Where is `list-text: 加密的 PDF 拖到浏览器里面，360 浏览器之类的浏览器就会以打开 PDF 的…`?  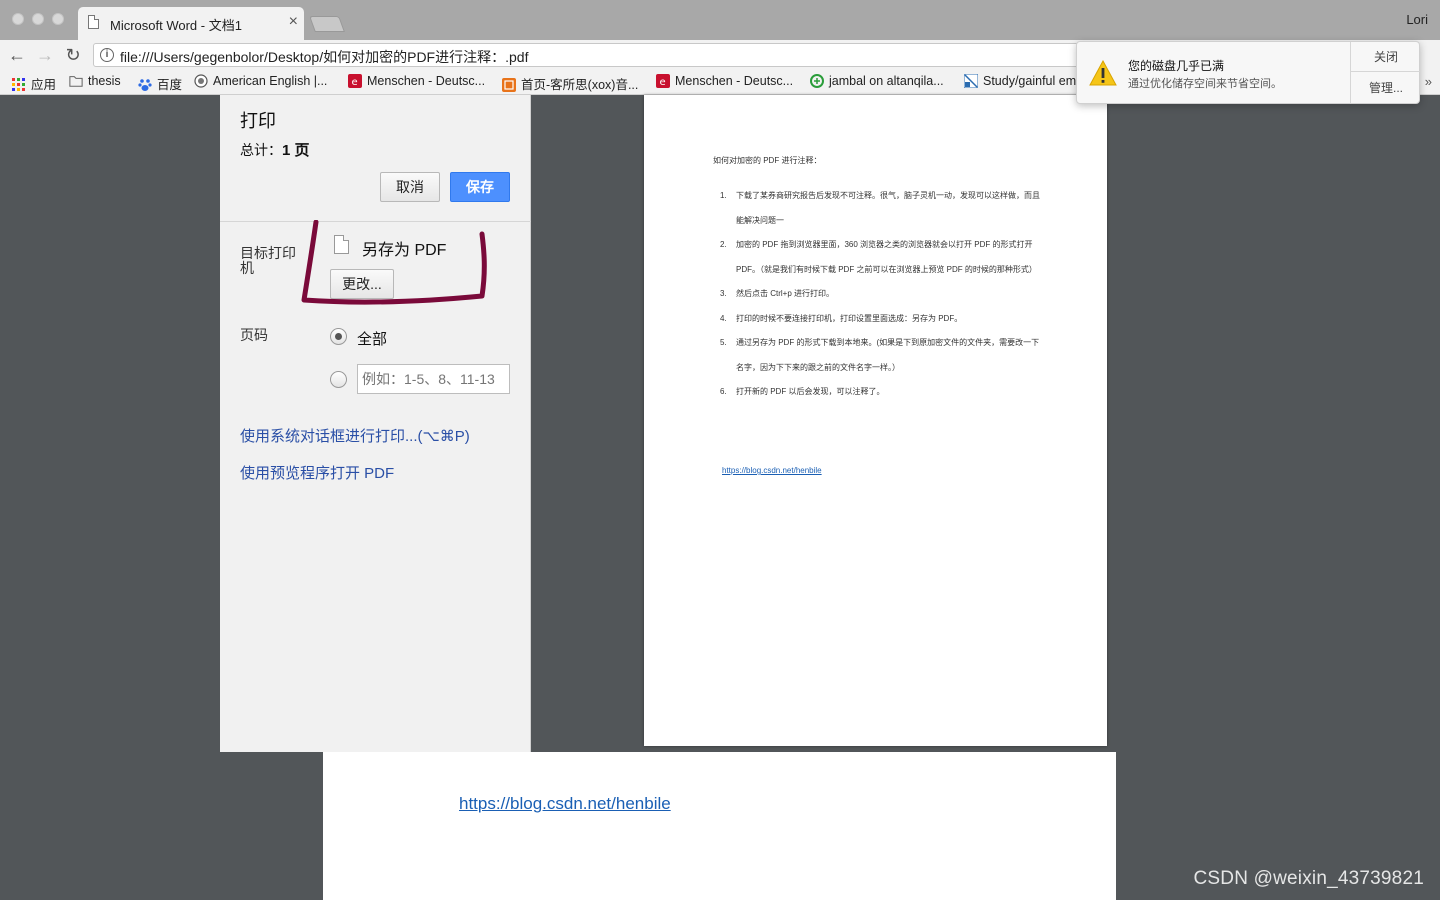 list-text: 加密的 PDF 拖到浏览器里面，360 浏览器之类的浏览器就会以打开 PDF 的… is located at coordinates (886, 257).